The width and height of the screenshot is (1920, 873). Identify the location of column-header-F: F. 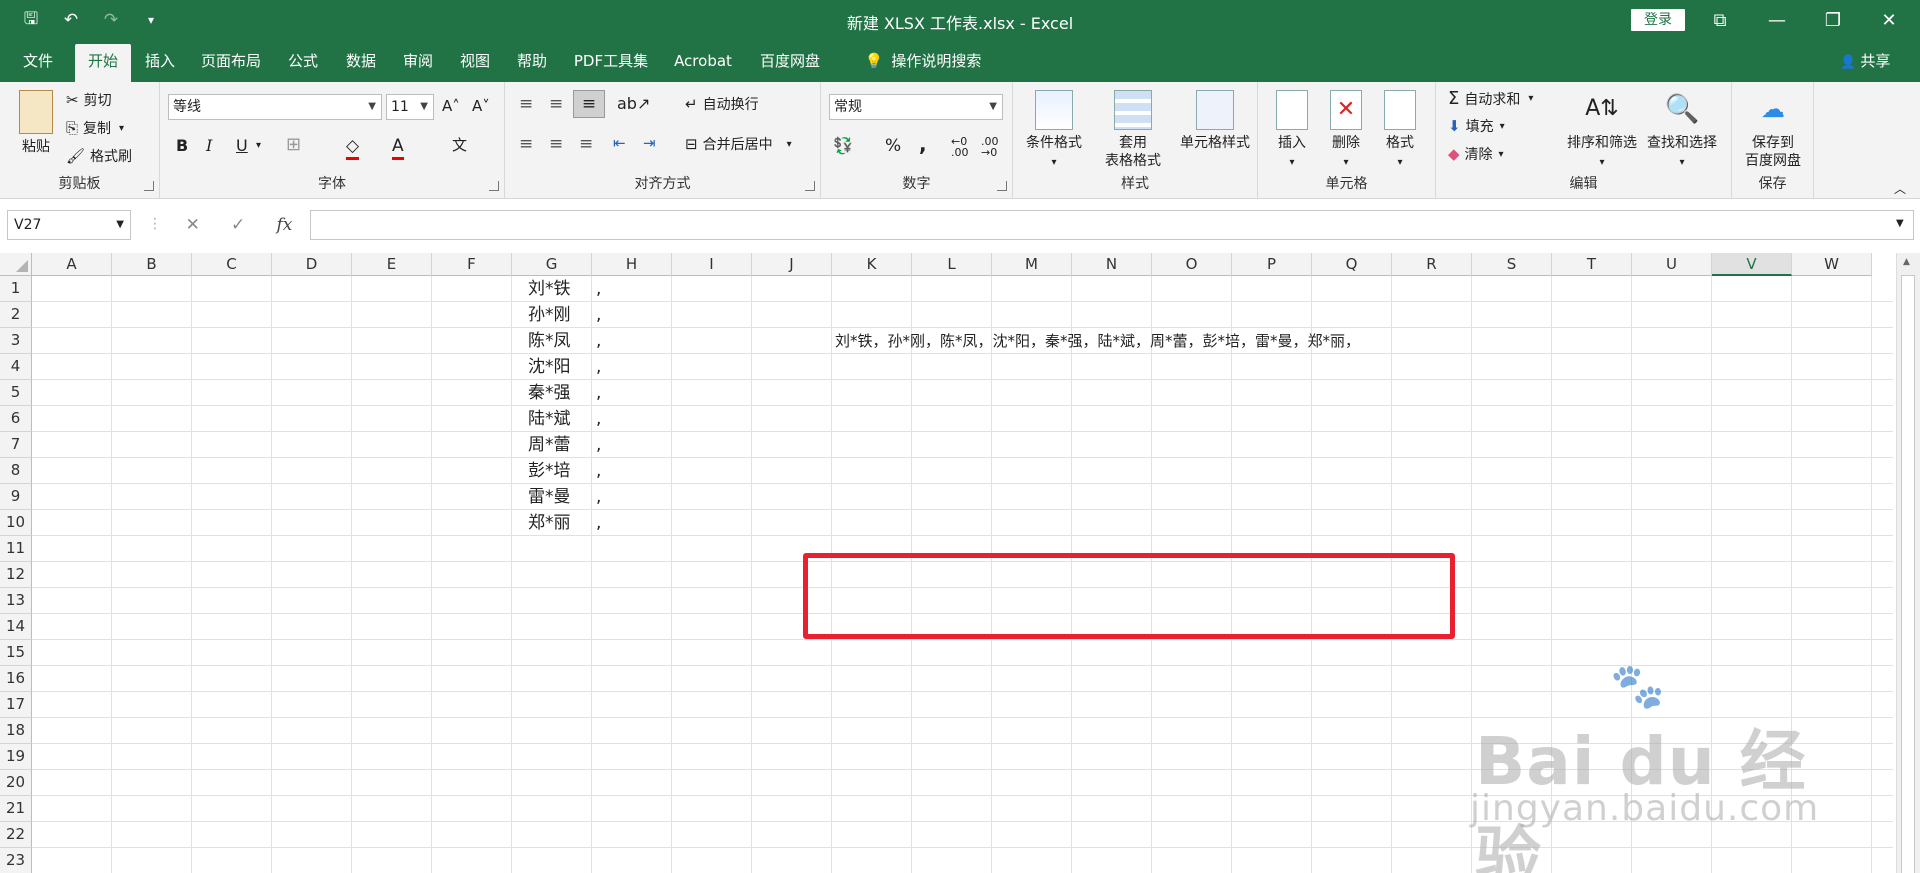
(472, 264).